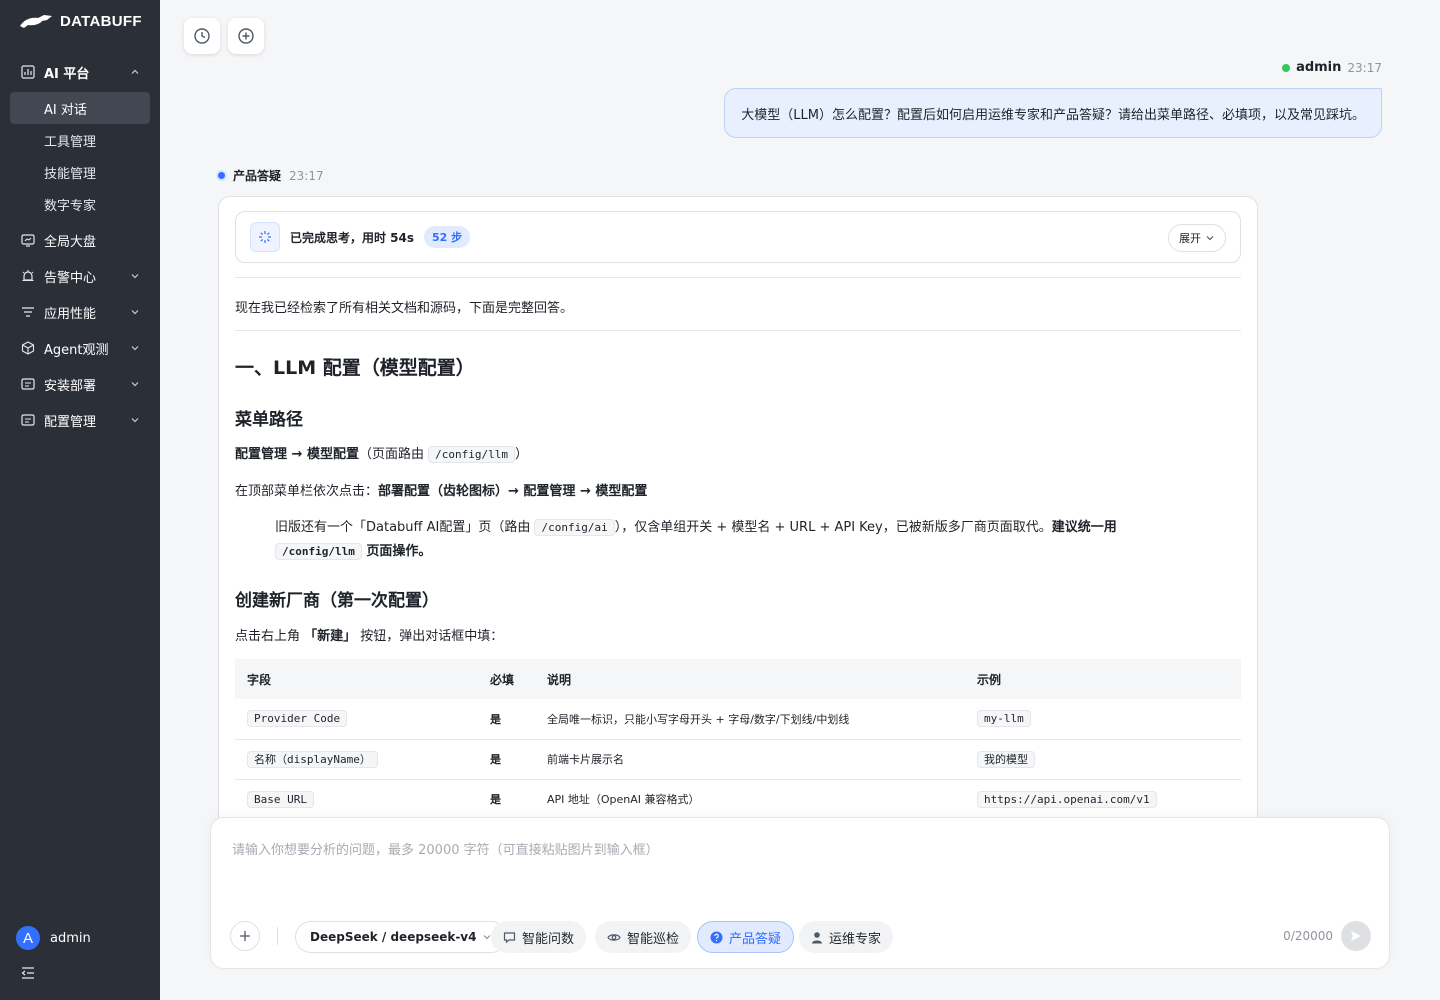  I want to click on sidebar-item-label: AI 对话, so click(65, 110).